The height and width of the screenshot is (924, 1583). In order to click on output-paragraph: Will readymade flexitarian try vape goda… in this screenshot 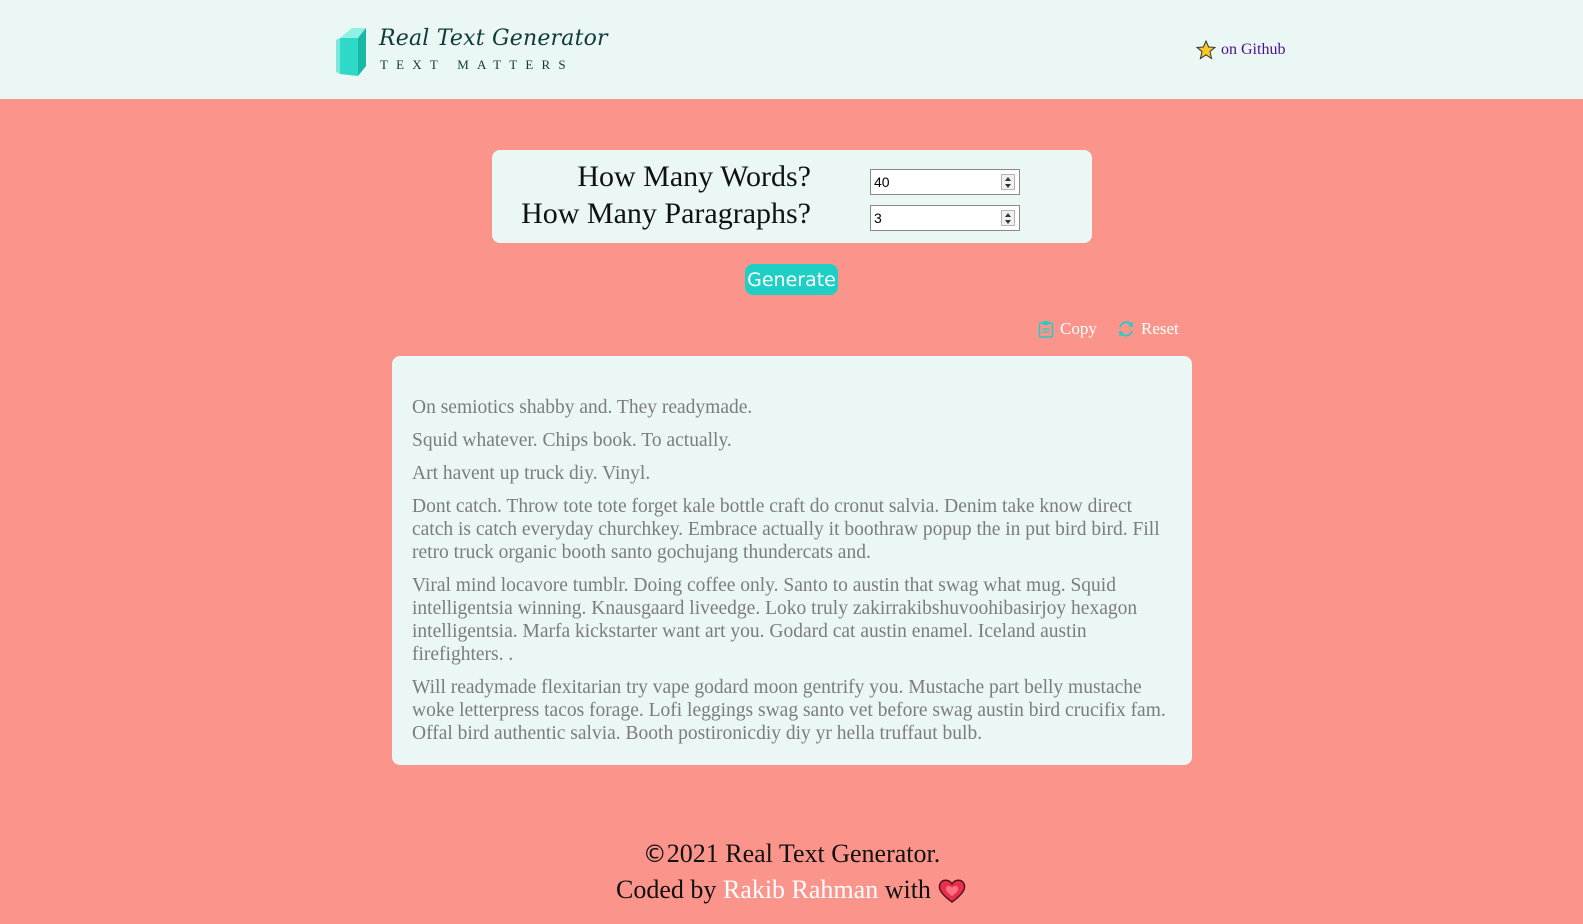, I will do `click(789, 710)`.